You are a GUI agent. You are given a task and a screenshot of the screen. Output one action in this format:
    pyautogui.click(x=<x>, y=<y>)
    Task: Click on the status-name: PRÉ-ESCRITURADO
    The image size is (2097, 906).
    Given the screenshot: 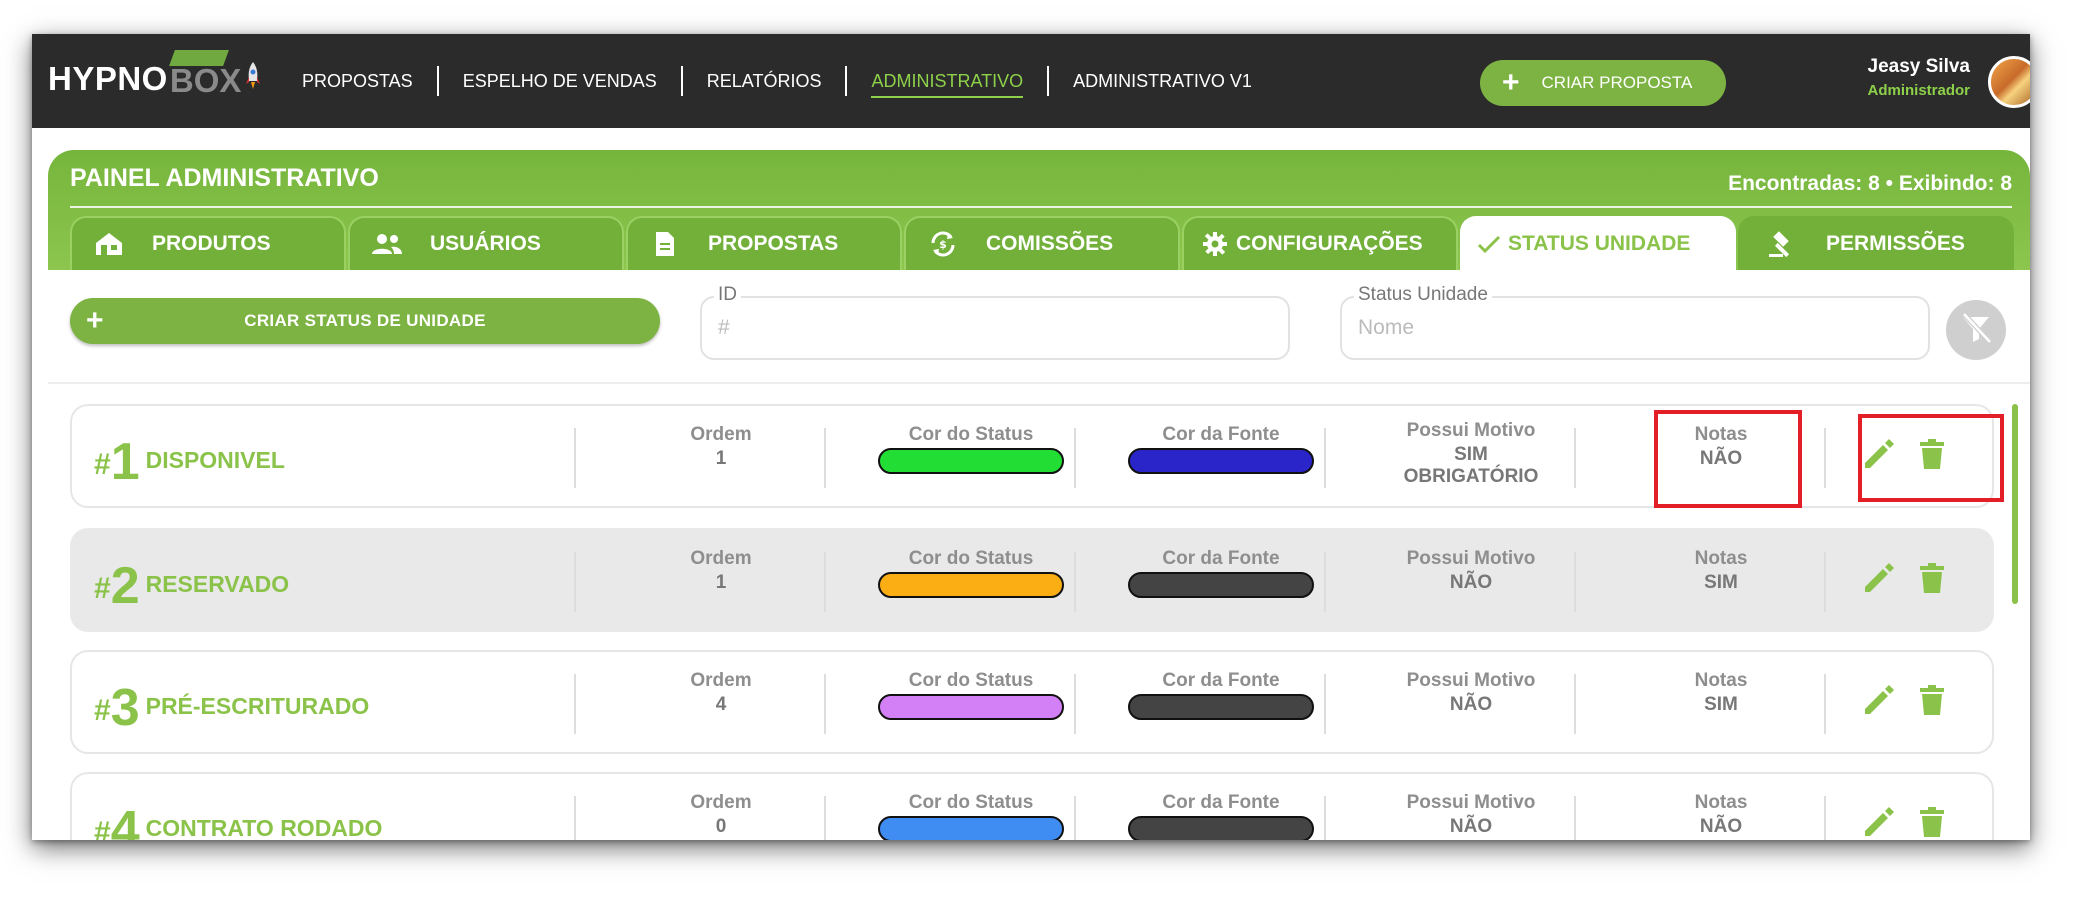 What is the action you would take?
    pyautogui.click(x=257, y=706)
    